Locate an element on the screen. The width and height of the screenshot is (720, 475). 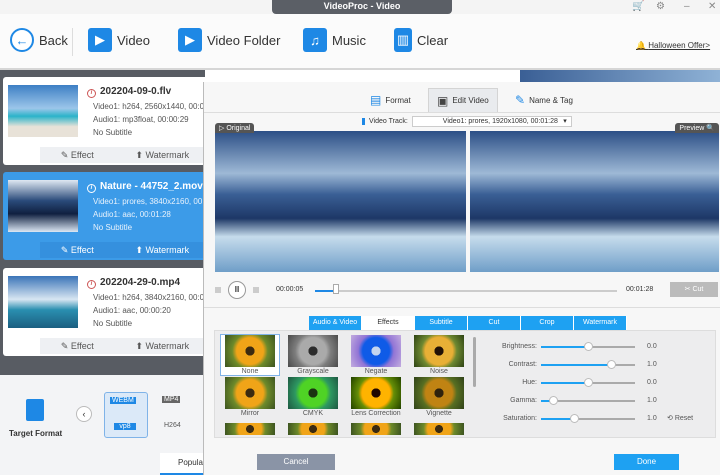
bell-icon: 🔔 is located at coordinates (641, 45).